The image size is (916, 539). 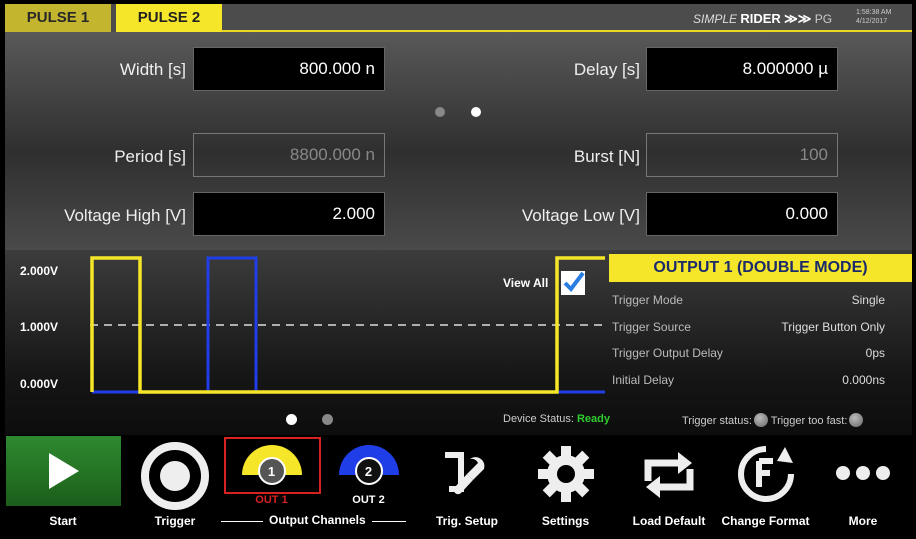 I want to click on trigger-too-fast-led-icon, so click(x=856, y=420).